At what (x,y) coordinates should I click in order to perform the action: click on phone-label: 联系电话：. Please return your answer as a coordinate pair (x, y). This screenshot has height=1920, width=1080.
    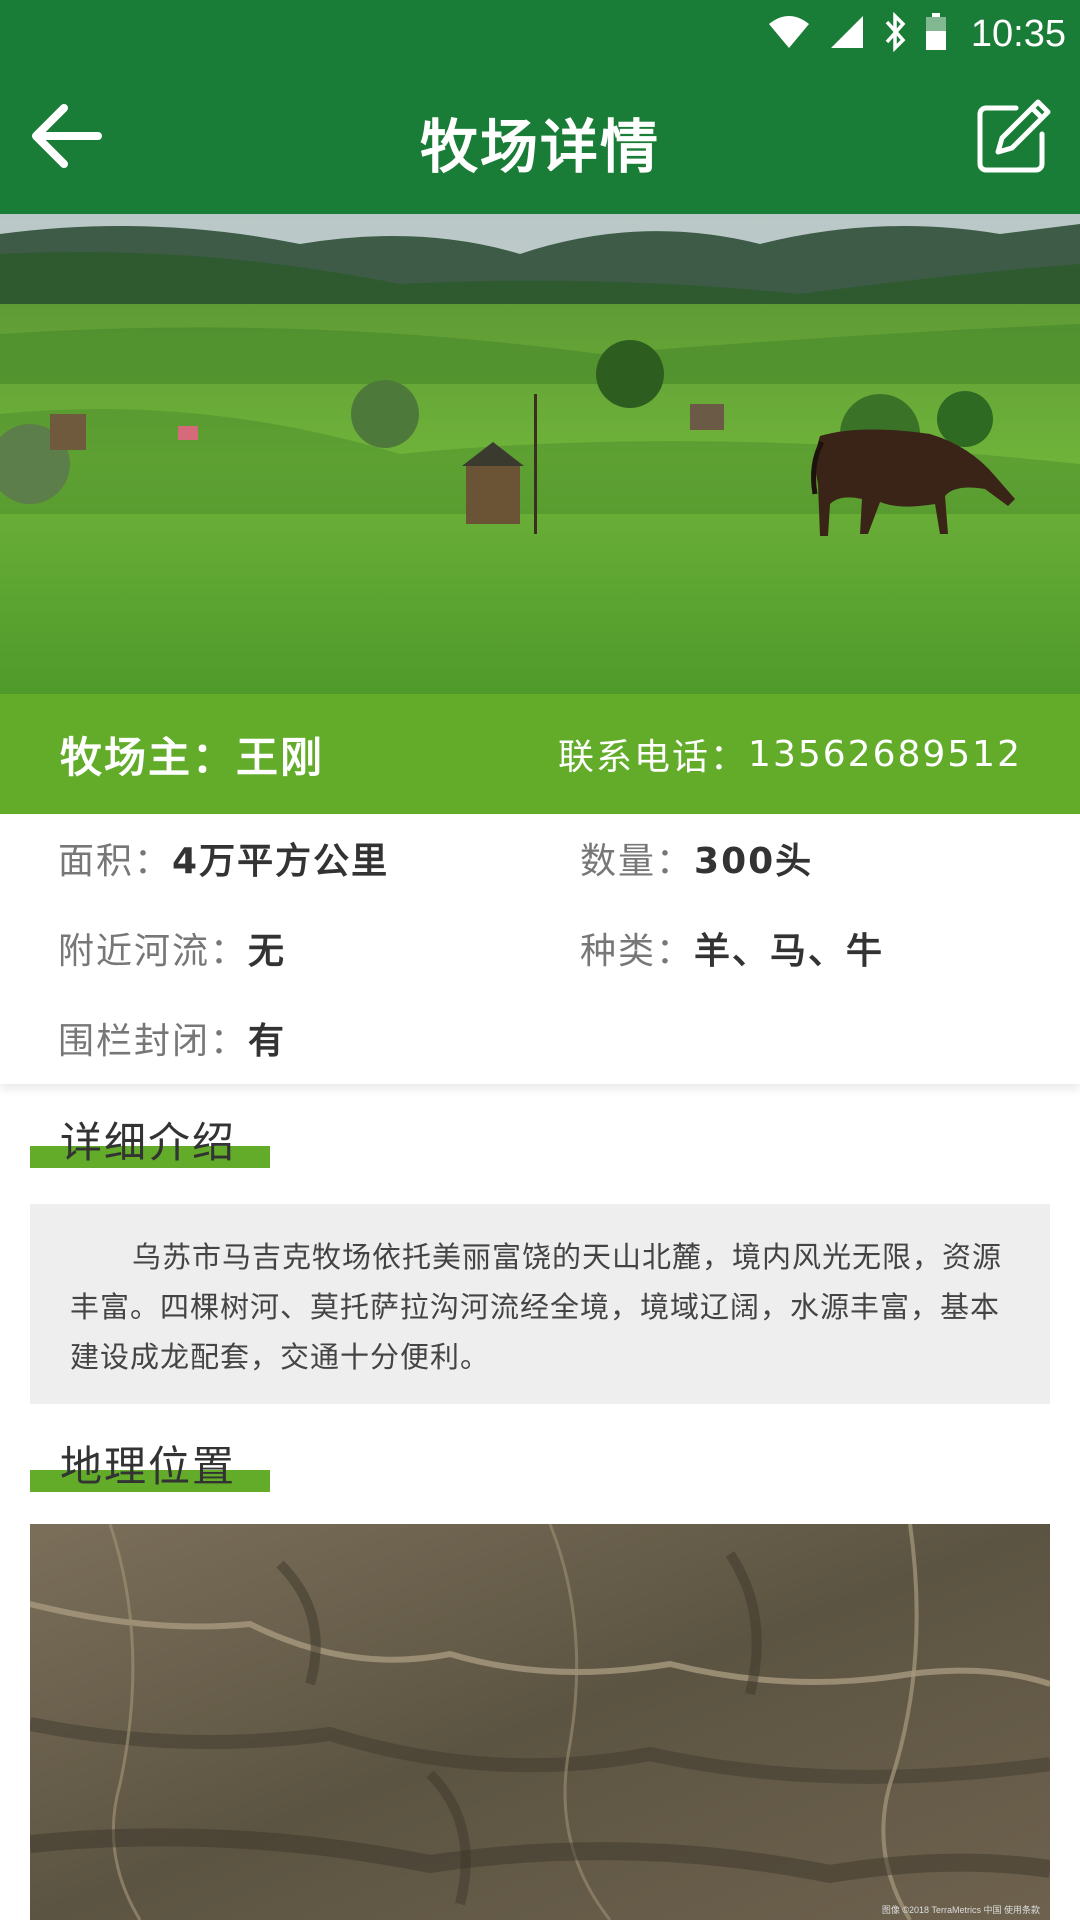
    Looking at the image, I should click on (653, 757).